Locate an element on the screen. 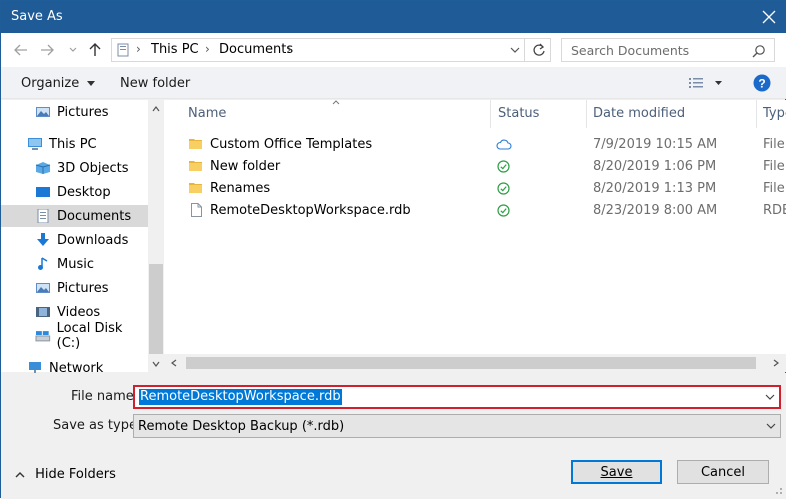  arrow-right-icon is located at coordinates (47, 50).